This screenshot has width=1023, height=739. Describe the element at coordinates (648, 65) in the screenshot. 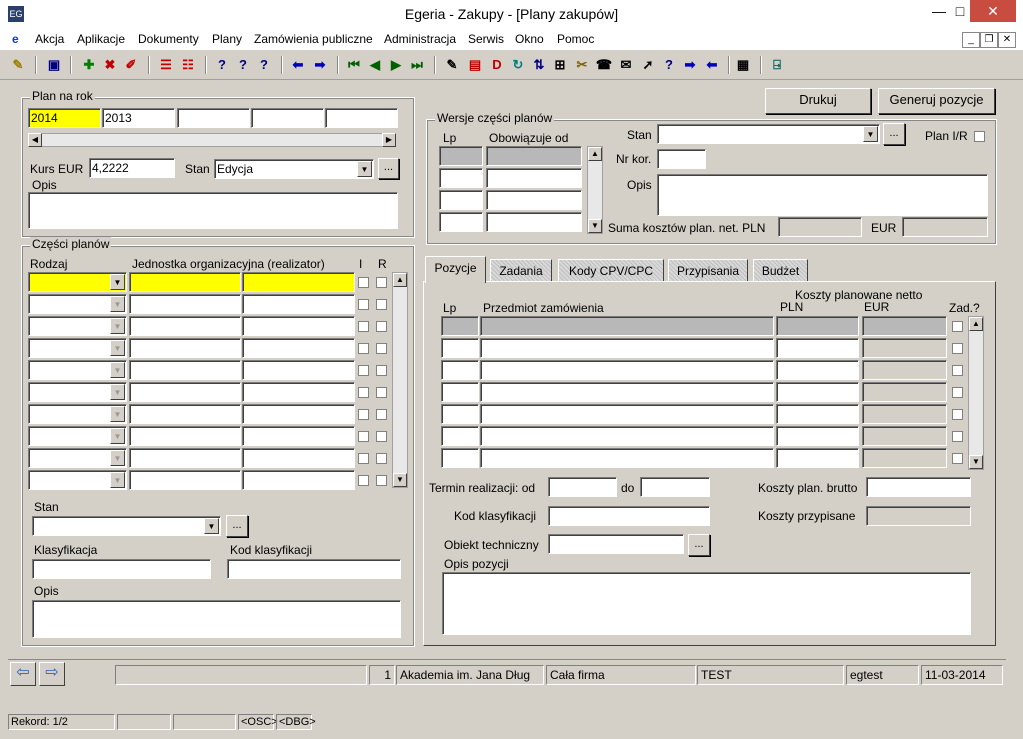

I see `pointer-icon: ➚` at that location.